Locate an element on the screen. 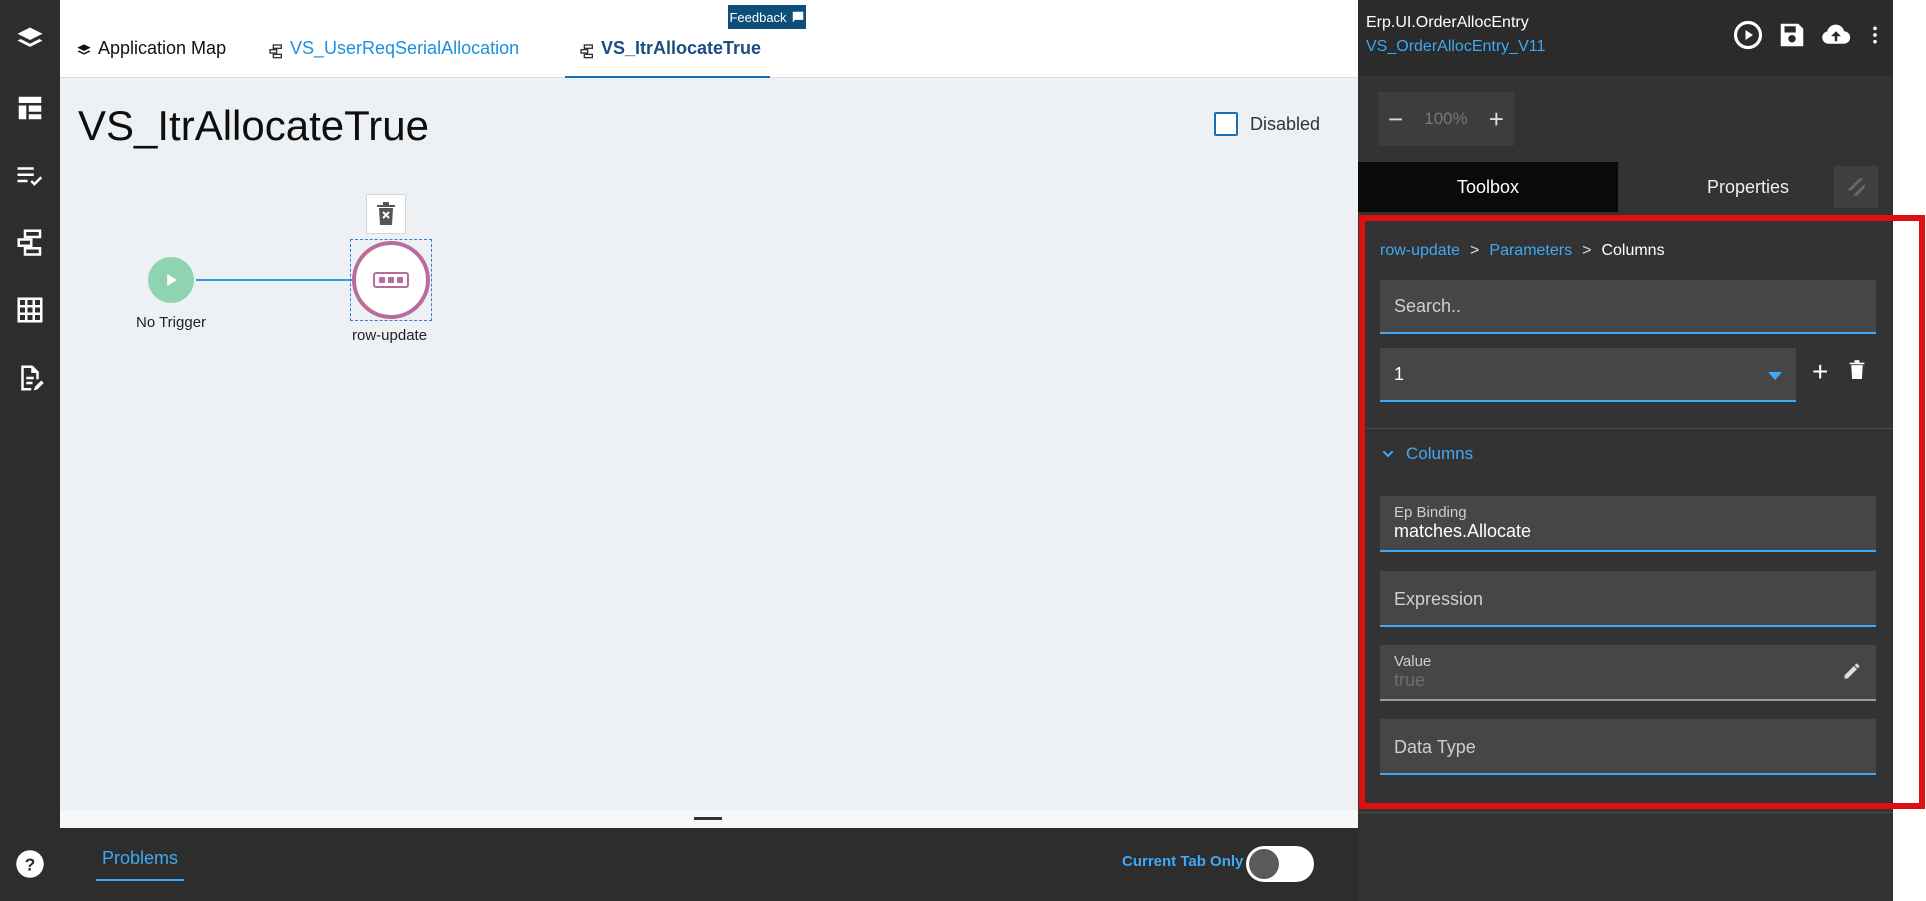  row-update-node is located at coordinates (391, 280).